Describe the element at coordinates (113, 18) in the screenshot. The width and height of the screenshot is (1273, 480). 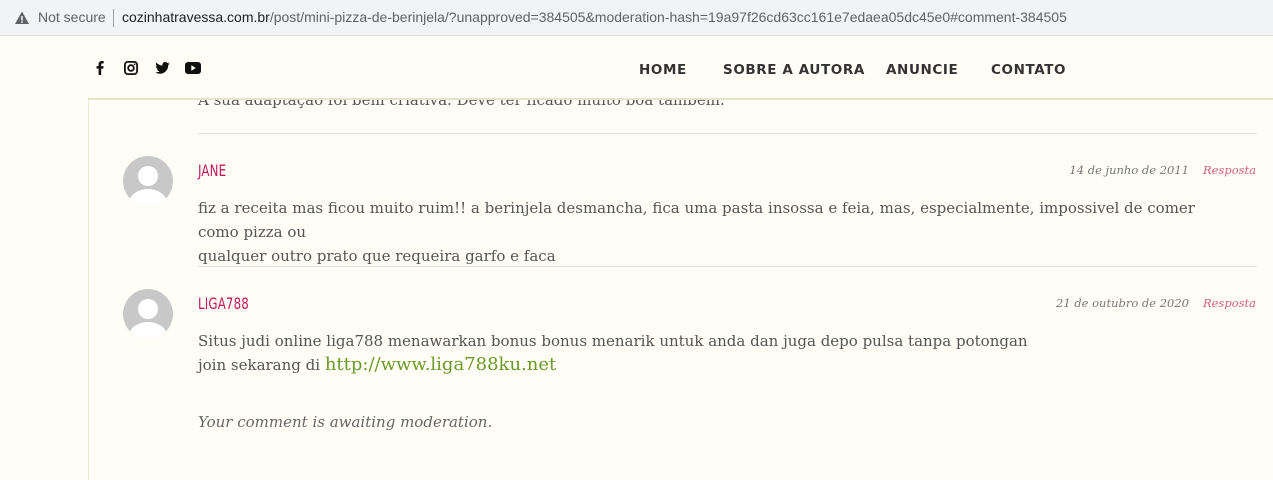
I see `address-divider` at that location.